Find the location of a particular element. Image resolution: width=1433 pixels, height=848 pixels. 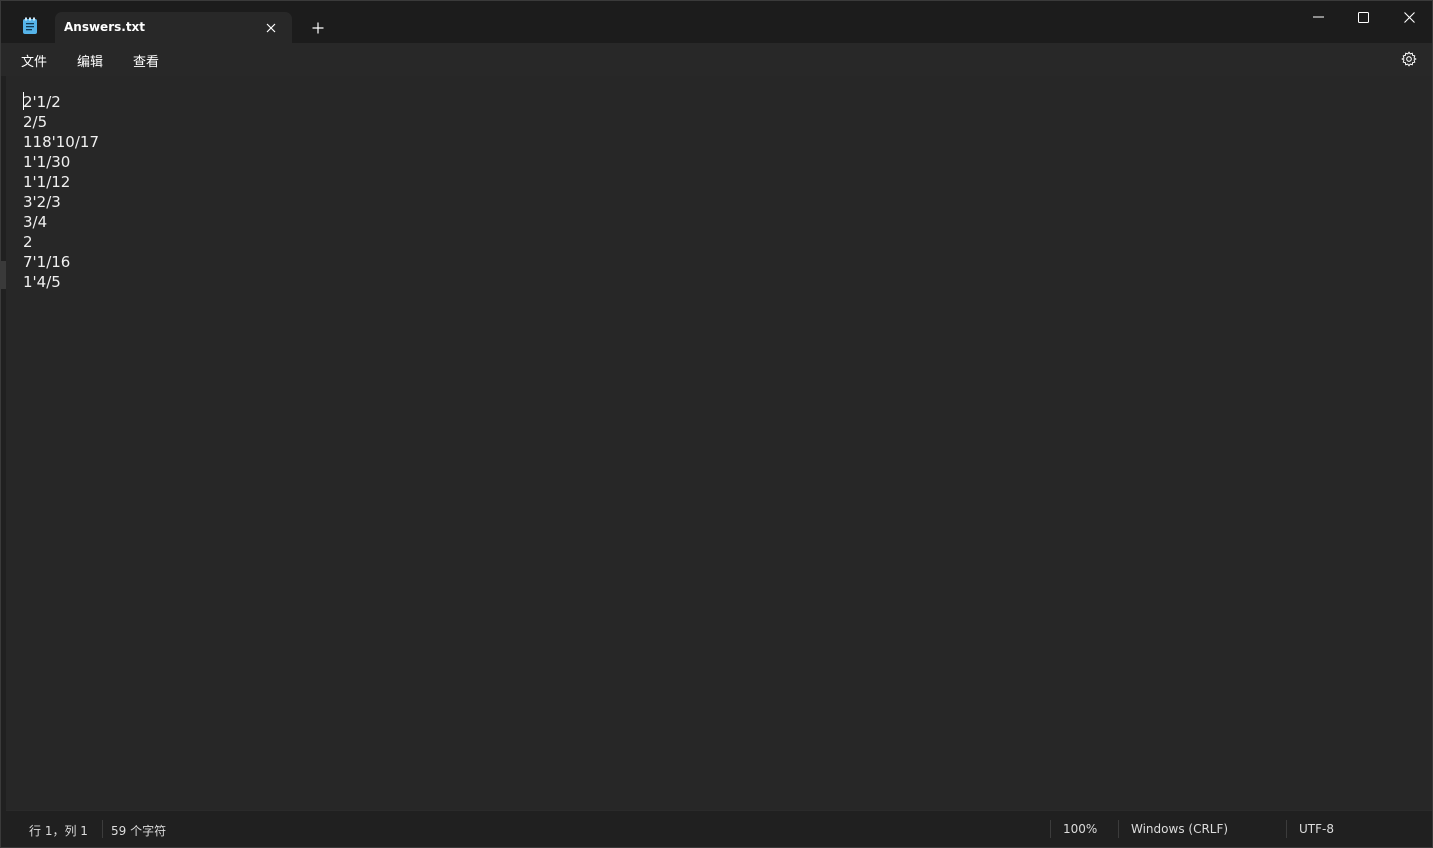

settings-button is located at coordinates (1409, 59).